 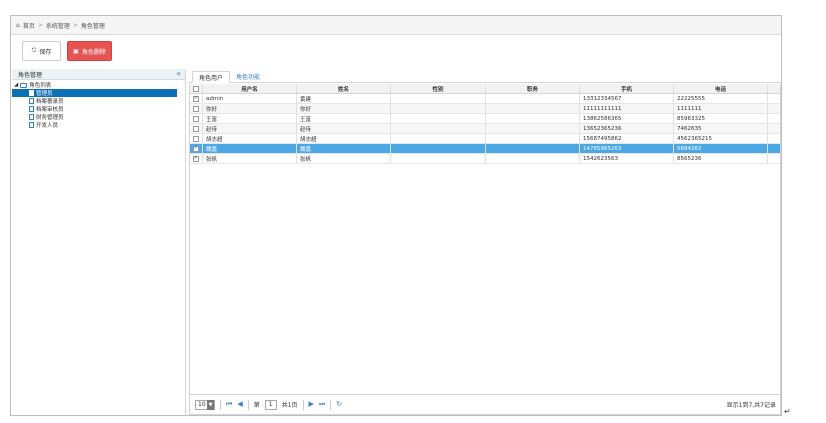 What do you see at coordinates (289, 405) in the screenshot?
I see `page-total: 共1页` at bounding box center [289, 405].